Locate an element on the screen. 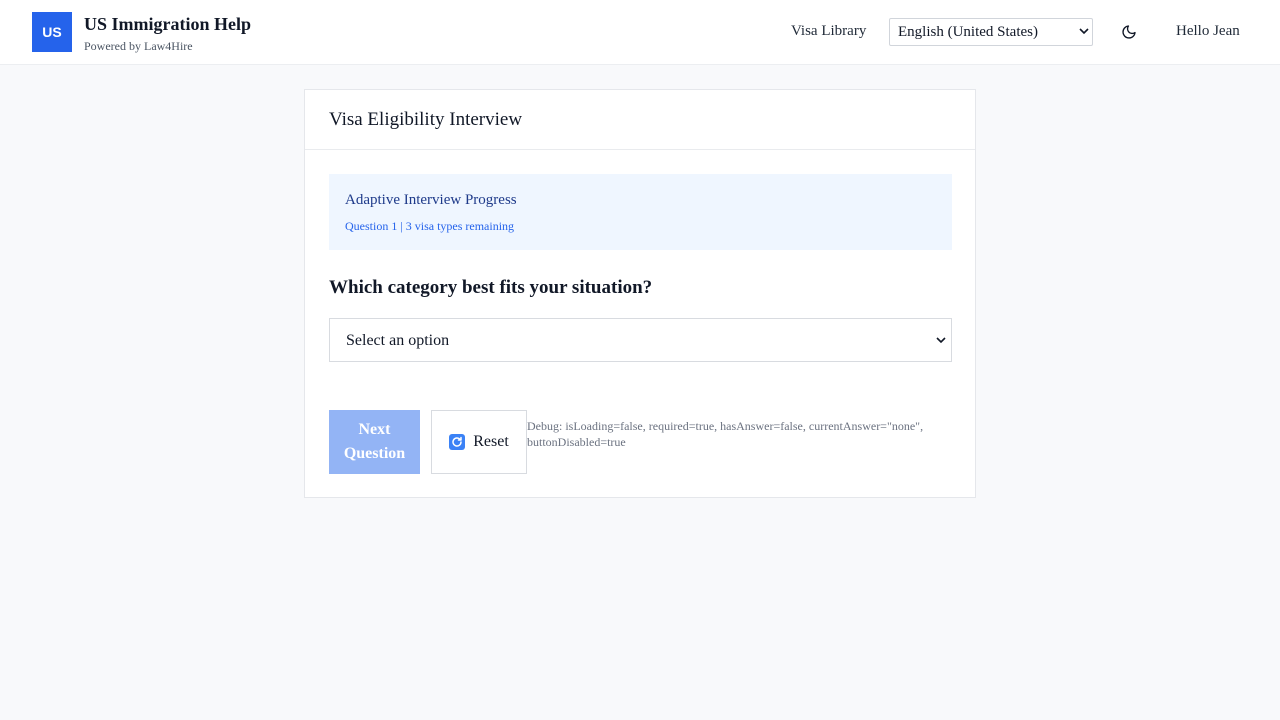  refresh-icon is located at coordinates (457, 442).